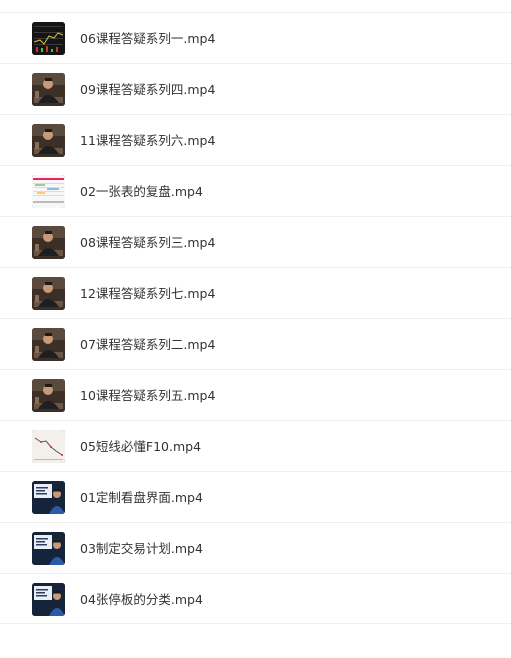 The image size is (511, 658). What do you see at coordinates (148, 242) in the screenshot?
I see `file-name: 08课程答疑系列三.mp4` at bounding box center [148, 242].